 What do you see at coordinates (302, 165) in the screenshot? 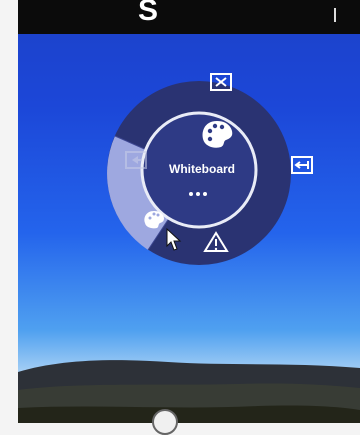
I see `exit-box-icon` at bounding box center [302, 165].